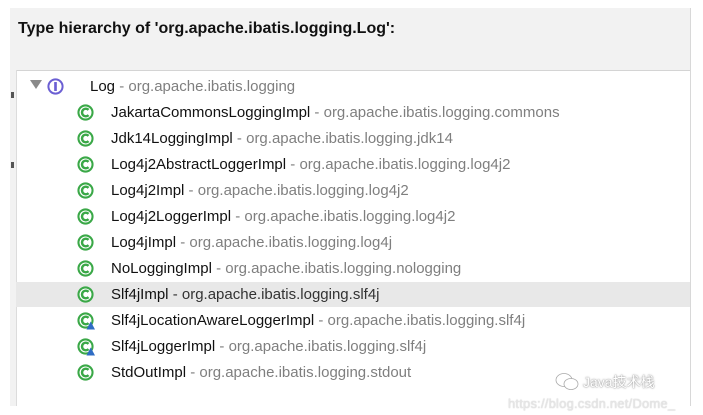 The width and height of the screenshot is (703, 415). I want to click on class-name: StdOutImpl, so click(149, 372).